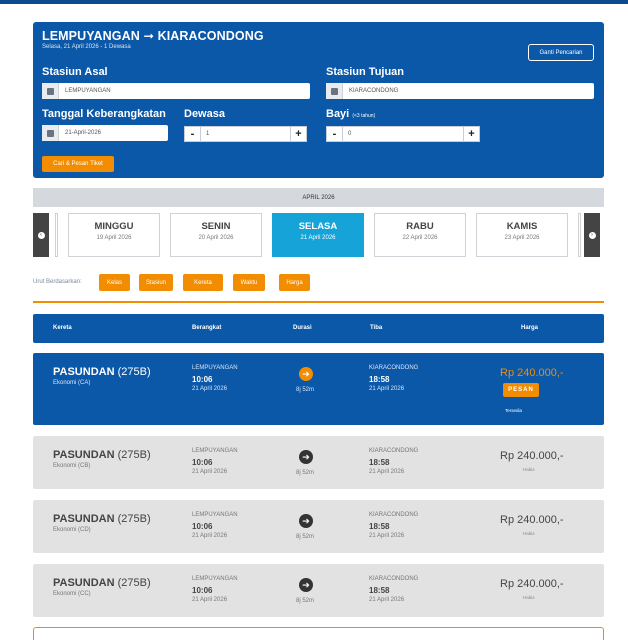  Describe the element at coordinates (72, 594) in the screenshot. I see `train-class: Ekonomi (CC)` at that location.